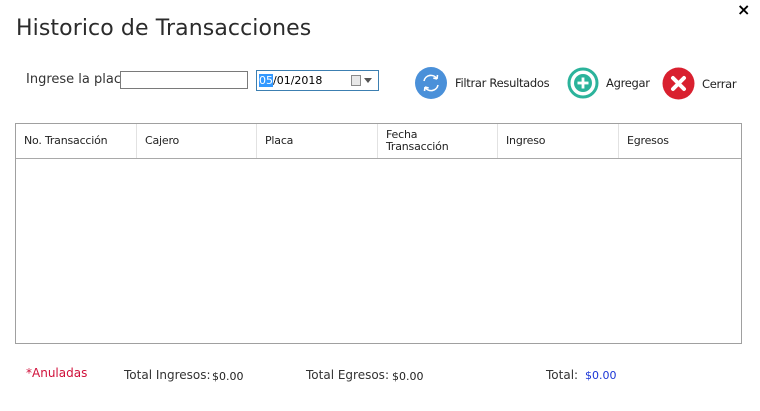 Image resolution: width=760 pixels, height=411 pixels. What do you see at coordinates (76, 141) in the screenshot?
I see `column-header-transaction-no: No. Transacción` at bounding box center [76, 141].